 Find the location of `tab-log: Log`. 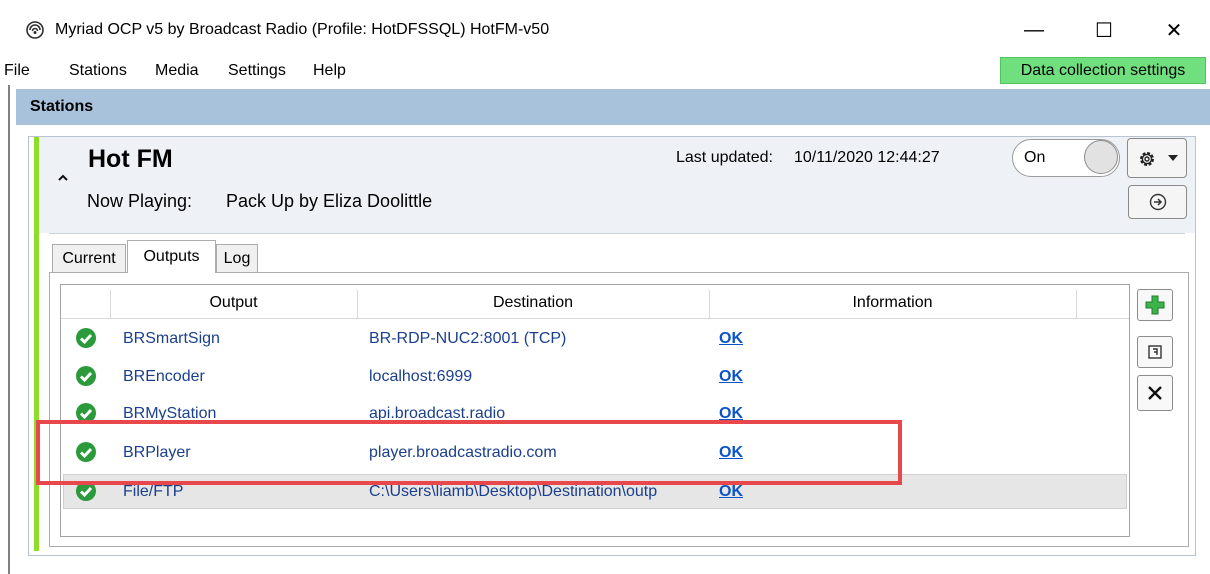

tab-log: Log is located at coordinates (237, 258).